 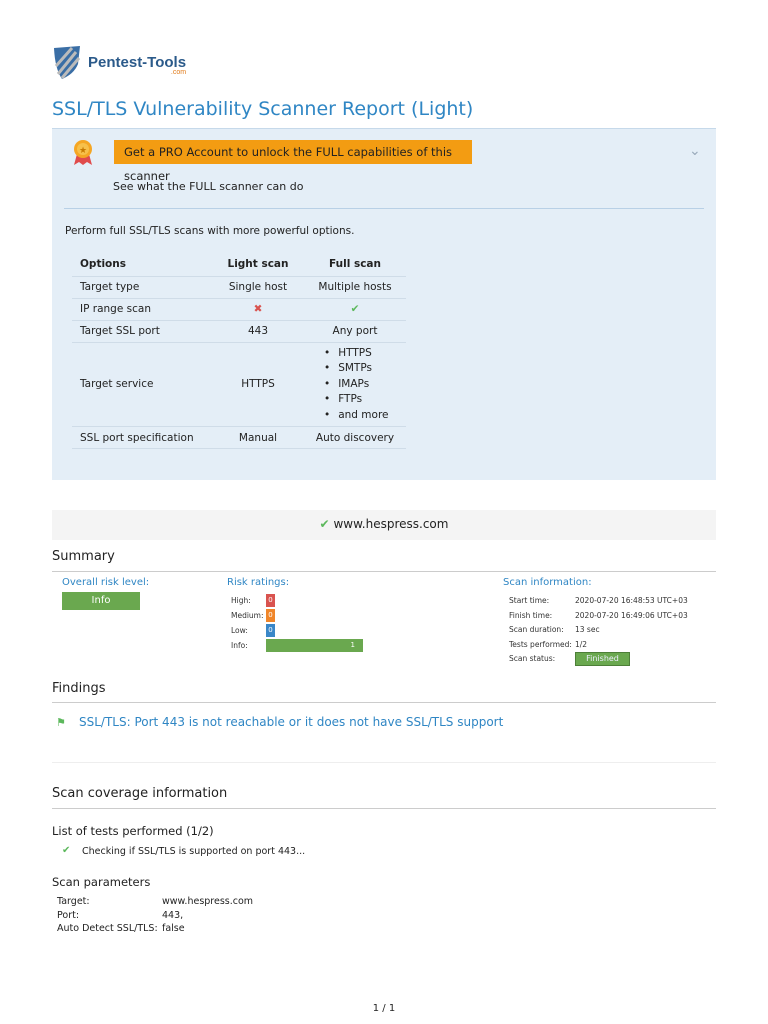 What do you see at coordinates (106, 582) in the screenshot?
I see `overall-risk-label: Overall risk level:` at bounding box center [106, 582].